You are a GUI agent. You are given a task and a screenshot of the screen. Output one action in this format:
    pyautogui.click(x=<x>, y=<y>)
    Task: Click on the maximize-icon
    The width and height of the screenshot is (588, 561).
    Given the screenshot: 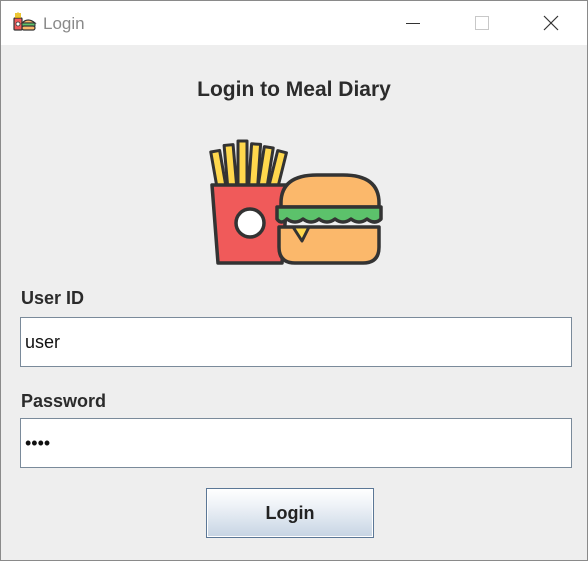 What is the action you would take?
    pyautogui.click(x=482, y=23)
    